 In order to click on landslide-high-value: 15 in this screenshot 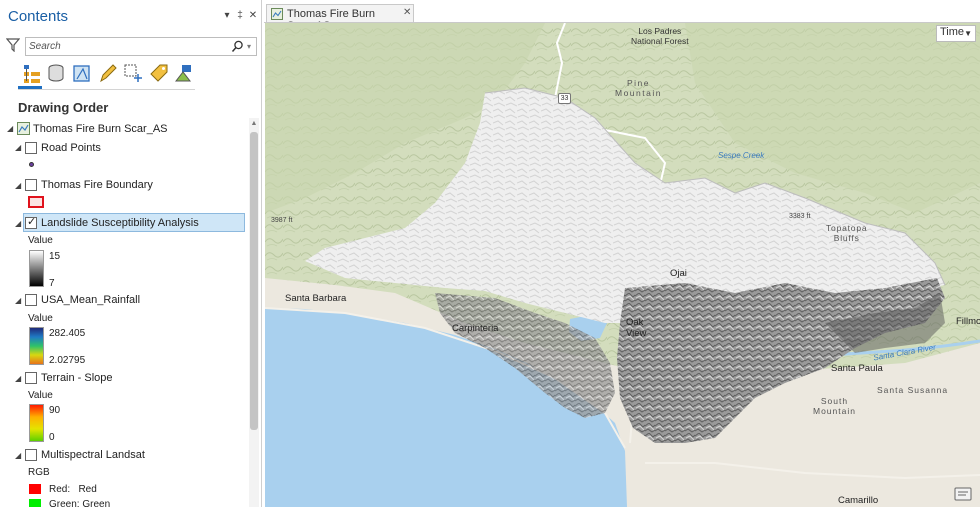, I will do `click(55, 256)`.